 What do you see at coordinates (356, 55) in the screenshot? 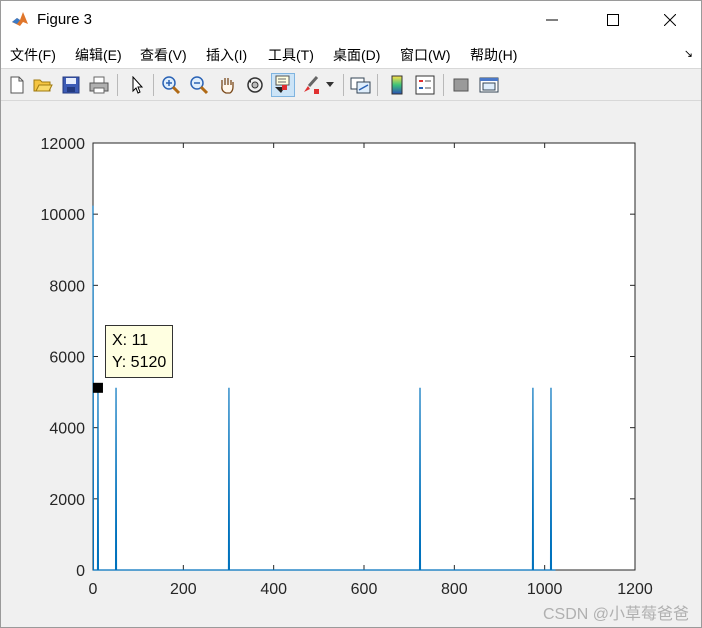
I see `menu-desktop: 桌面(D)` at bounding box center [356, 55].